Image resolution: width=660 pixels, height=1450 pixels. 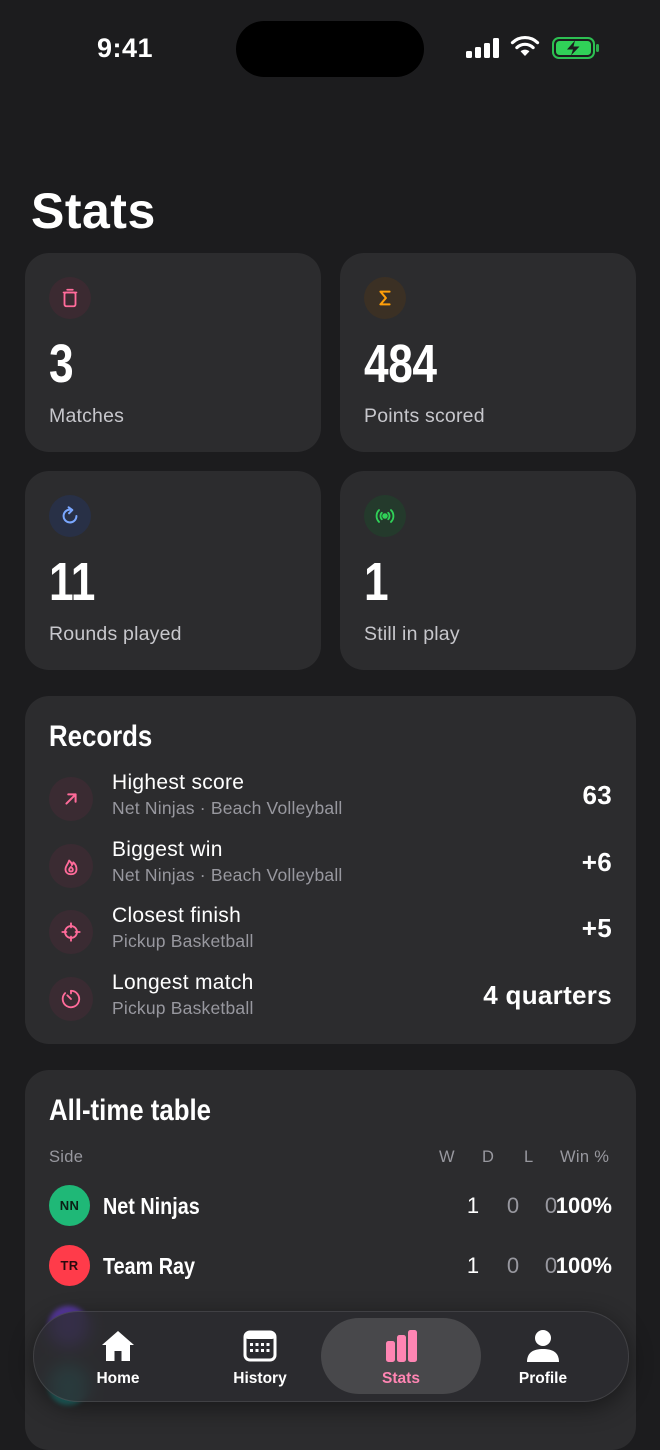 What do you see at coordinates (87, 416) in the screenshot?
I see `stat-label: Matches` at bounding box center [87, 416].